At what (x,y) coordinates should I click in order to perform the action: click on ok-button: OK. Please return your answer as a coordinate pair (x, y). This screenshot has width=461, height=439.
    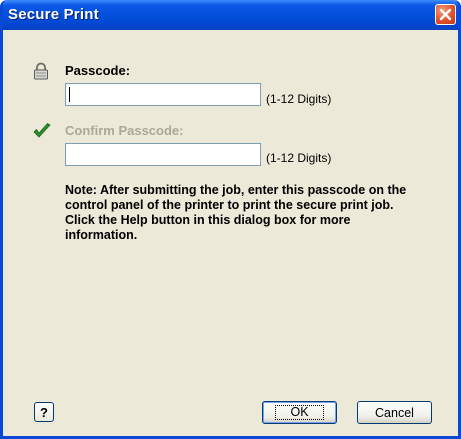
    Looking at the image, I should click on (299, 412).